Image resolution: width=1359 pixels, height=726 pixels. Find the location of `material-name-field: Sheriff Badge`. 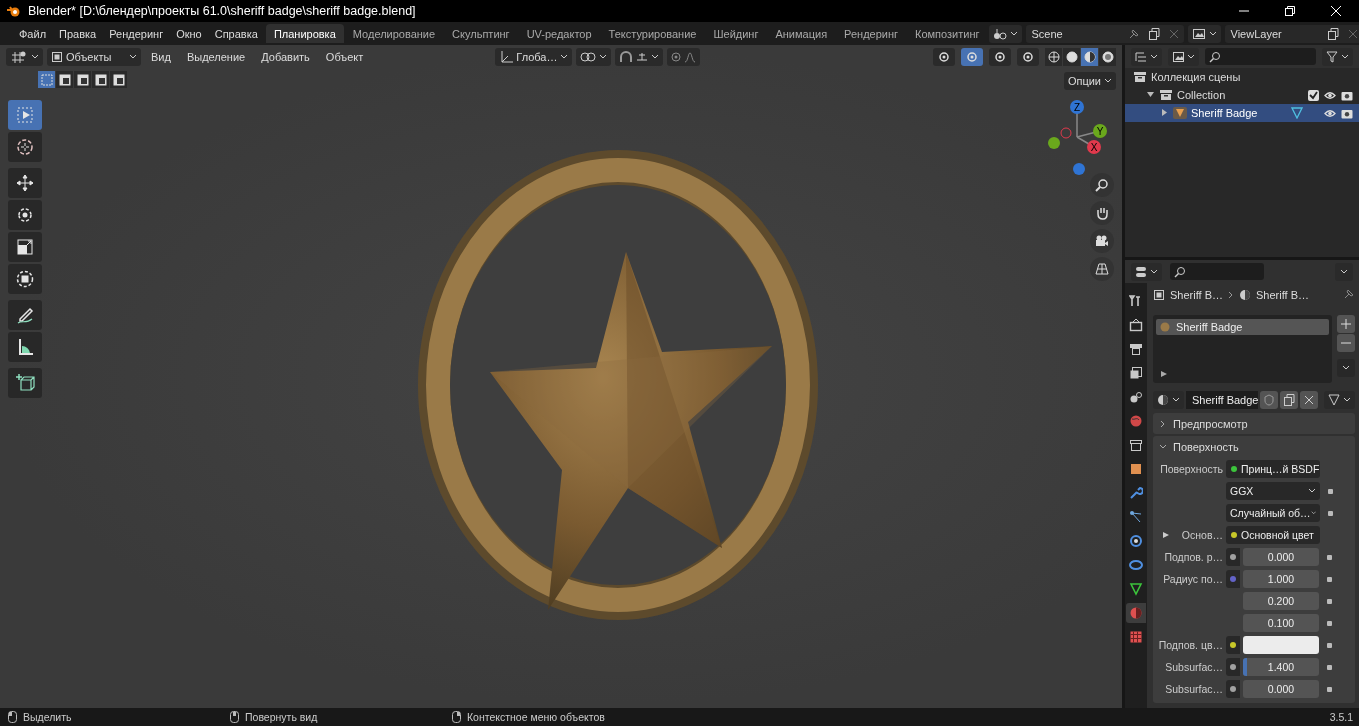

material-name-field: Sheriff Badge is located at coordinates (1222, 400).